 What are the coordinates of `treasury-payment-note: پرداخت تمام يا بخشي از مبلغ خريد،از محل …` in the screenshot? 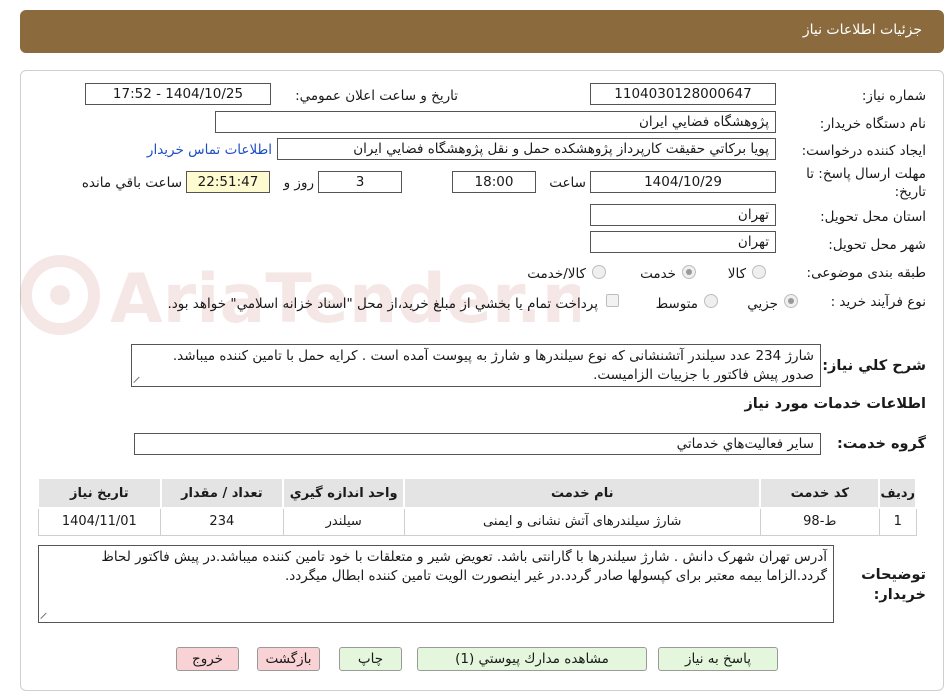 It's located at (382, 304).